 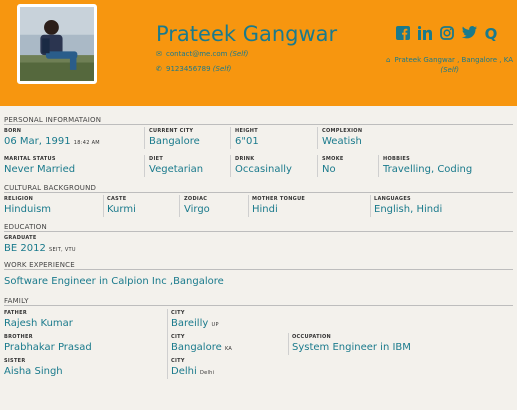 I want to click on field-hobbies: HOBBIES Travelling, Coding, so click(x=427, y=166).